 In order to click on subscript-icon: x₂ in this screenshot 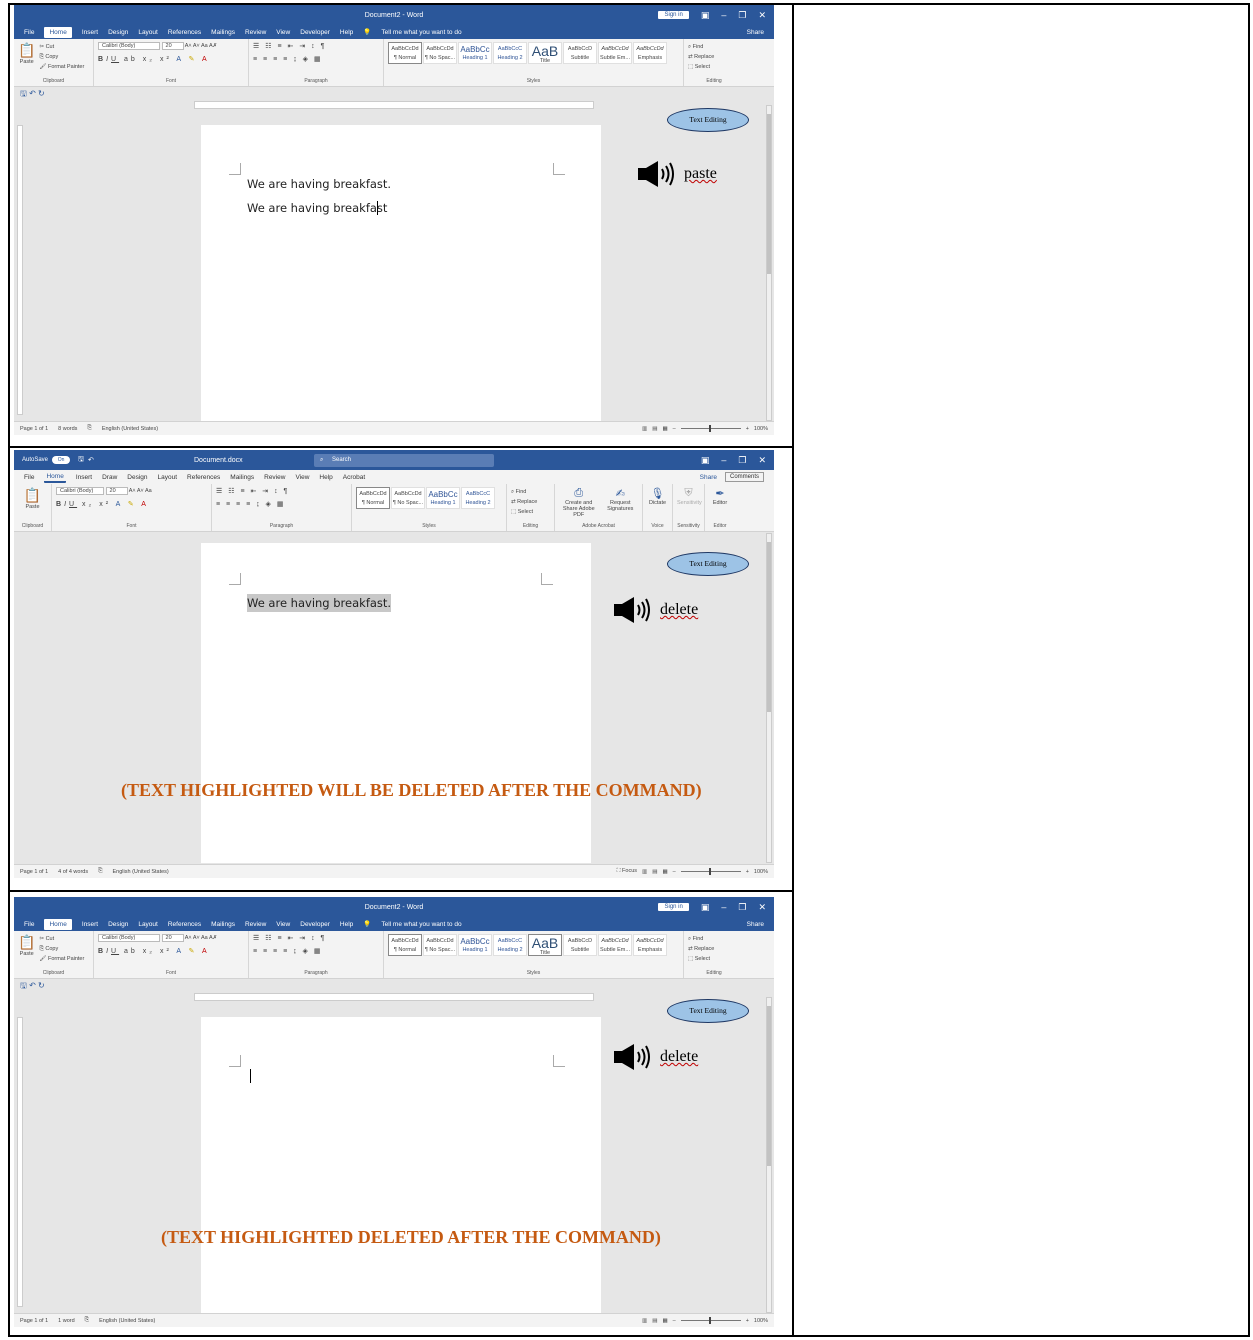, I will do `click(149, 59)`.